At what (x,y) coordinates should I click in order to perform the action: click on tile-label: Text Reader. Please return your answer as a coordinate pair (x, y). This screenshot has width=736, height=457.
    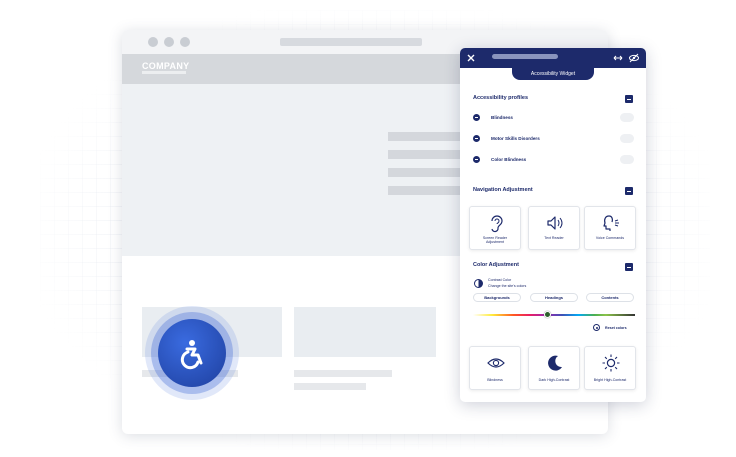
    Looking at the image, I should click on (554, 238).